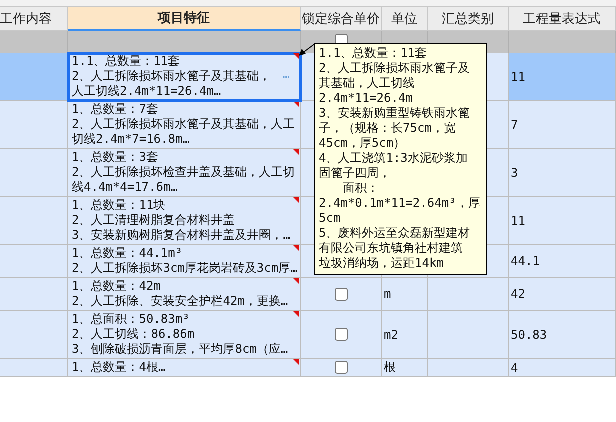 This screenshot has width=616, height=422. What do you see at coordinates (172, 76) in the screenshot?
I see `feature-text: 2、人工拆除损坏雨水篦子及其基础，` at bounding box center [172, 76].